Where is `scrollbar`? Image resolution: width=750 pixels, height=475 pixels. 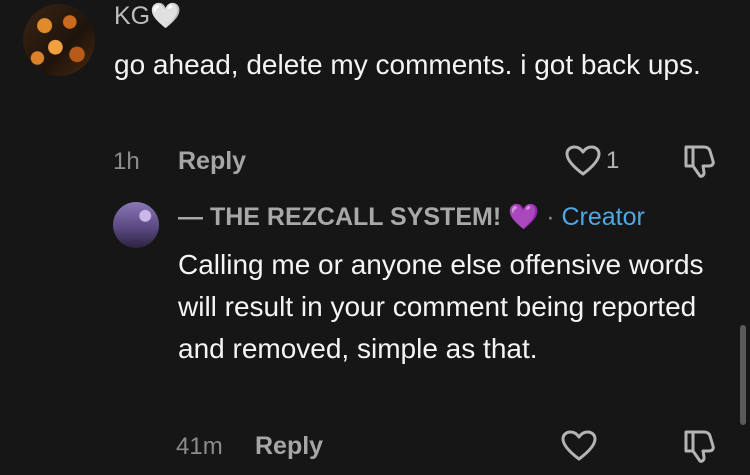
scrollbar is located at coordinates (743, 375).